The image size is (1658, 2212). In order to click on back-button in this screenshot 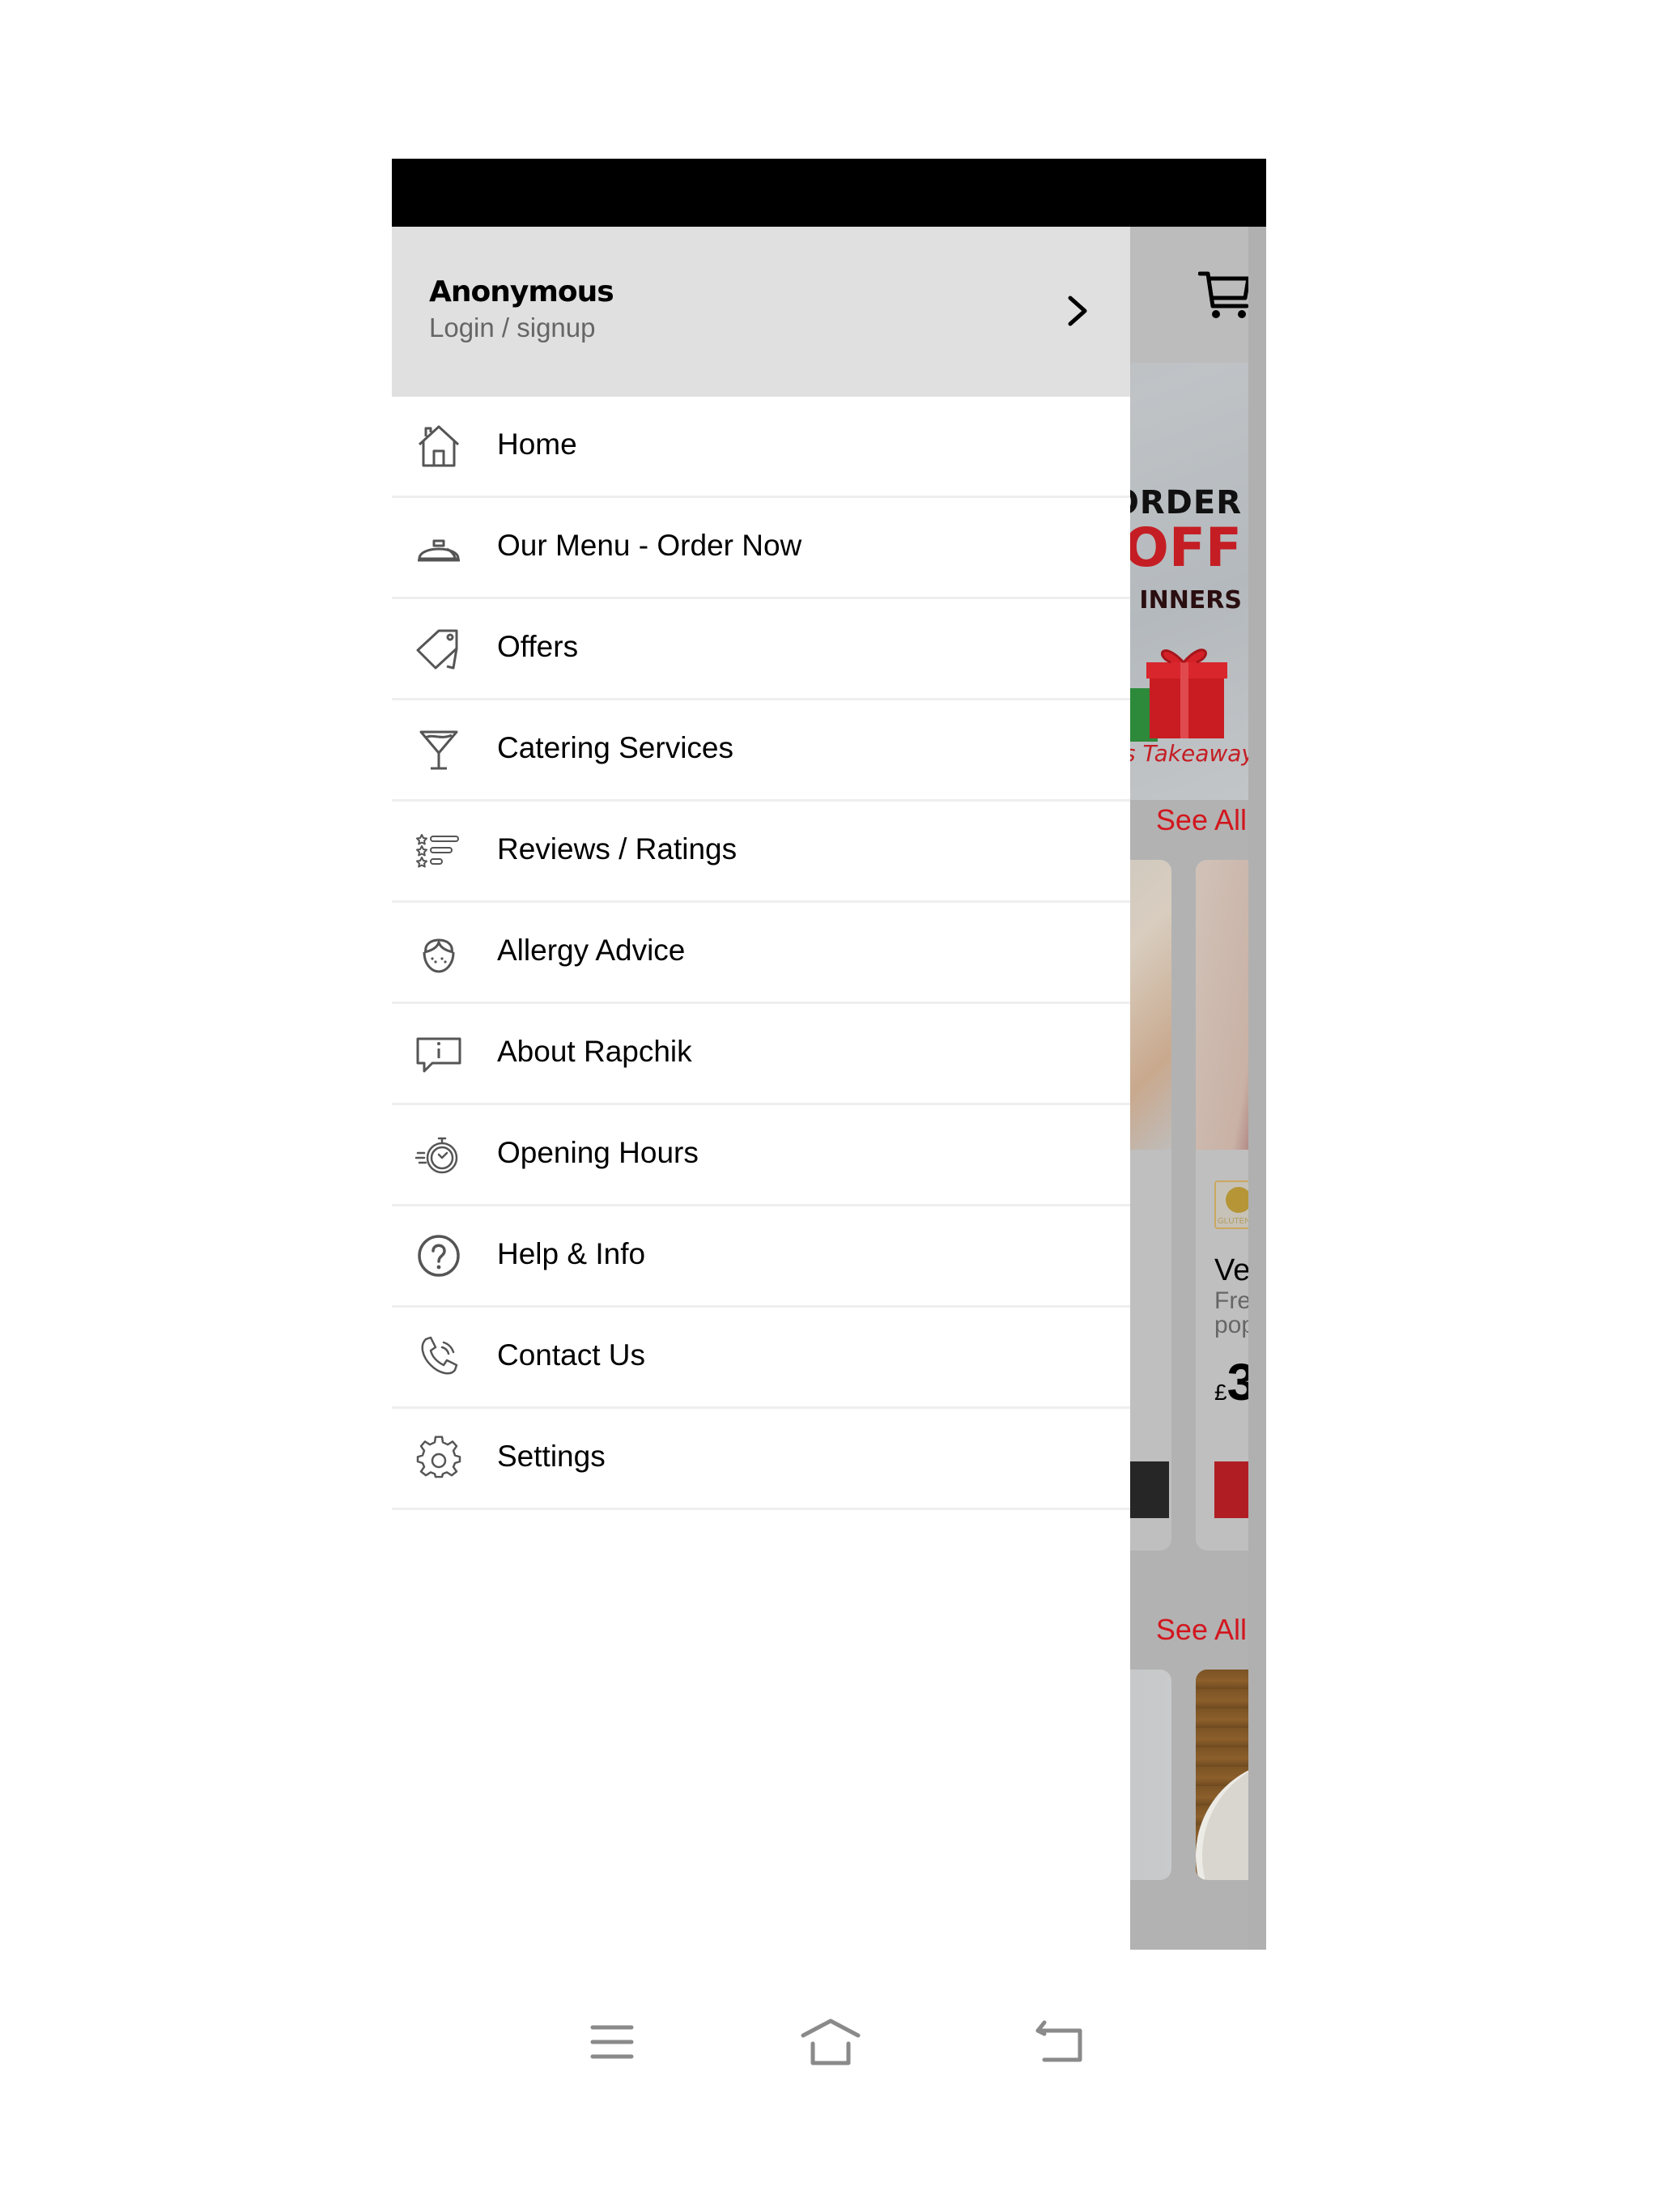, I will do `click(1059, 2042)`.